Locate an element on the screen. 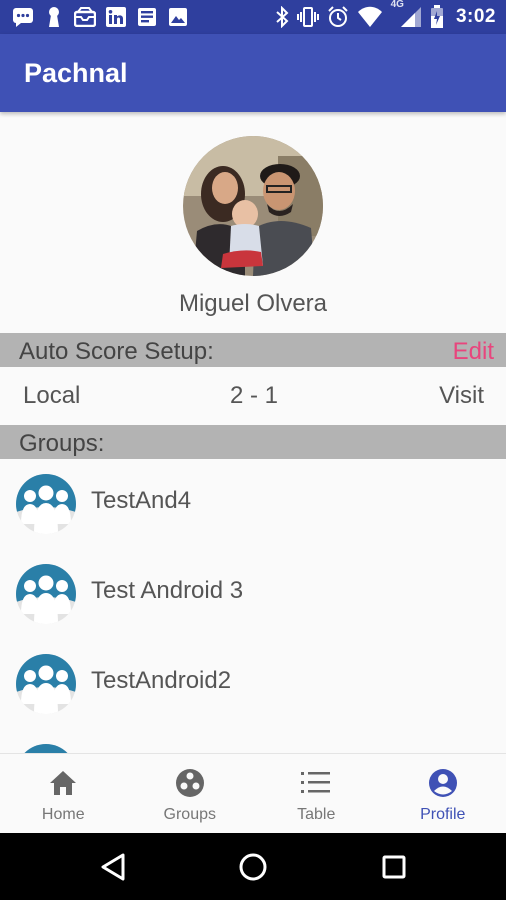  nav-home-label: Home is located at coordinates (63, 814).